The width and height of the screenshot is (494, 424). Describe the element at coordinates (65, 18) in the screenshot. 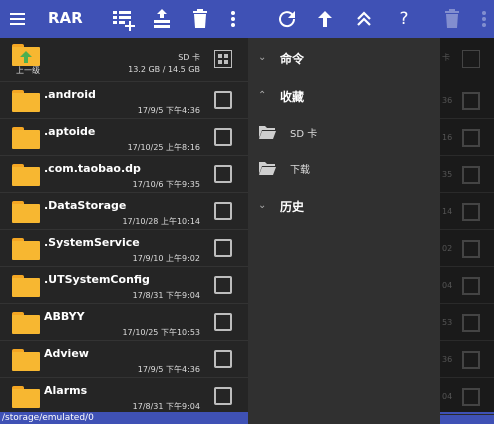

I see `app-title: RAR` at that location.